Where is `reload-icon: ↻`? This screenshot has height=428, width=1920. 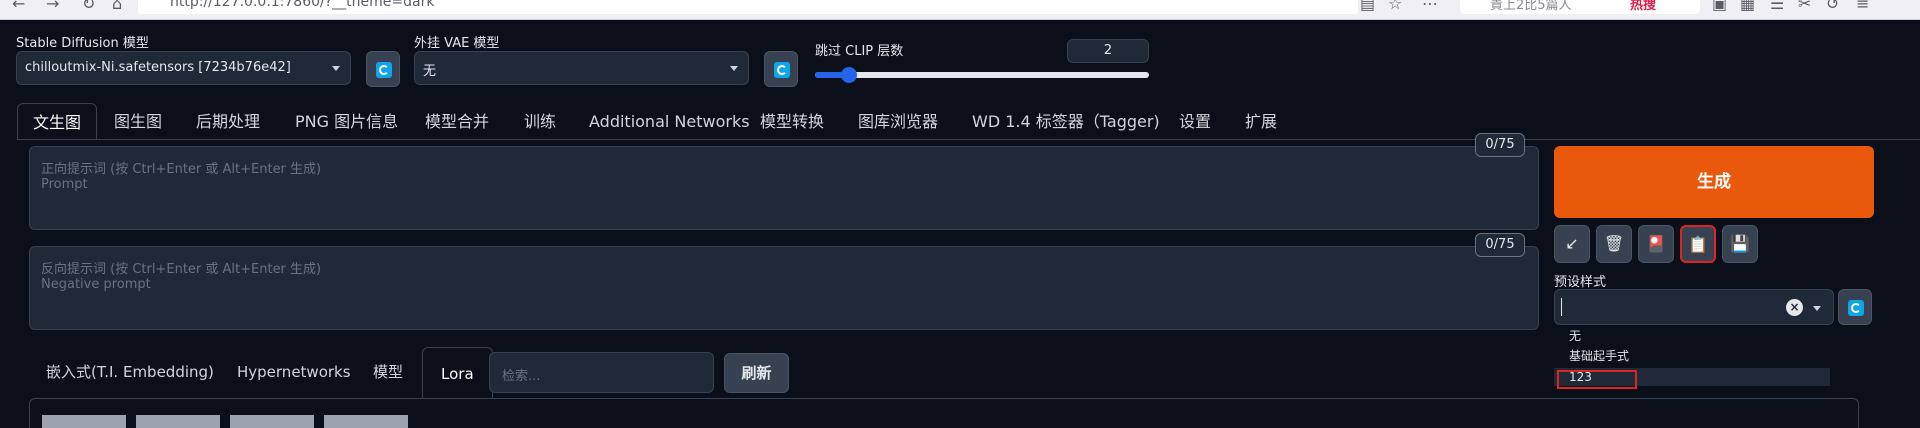 reload-icon: ↻ is located at coordinates (88, 6).